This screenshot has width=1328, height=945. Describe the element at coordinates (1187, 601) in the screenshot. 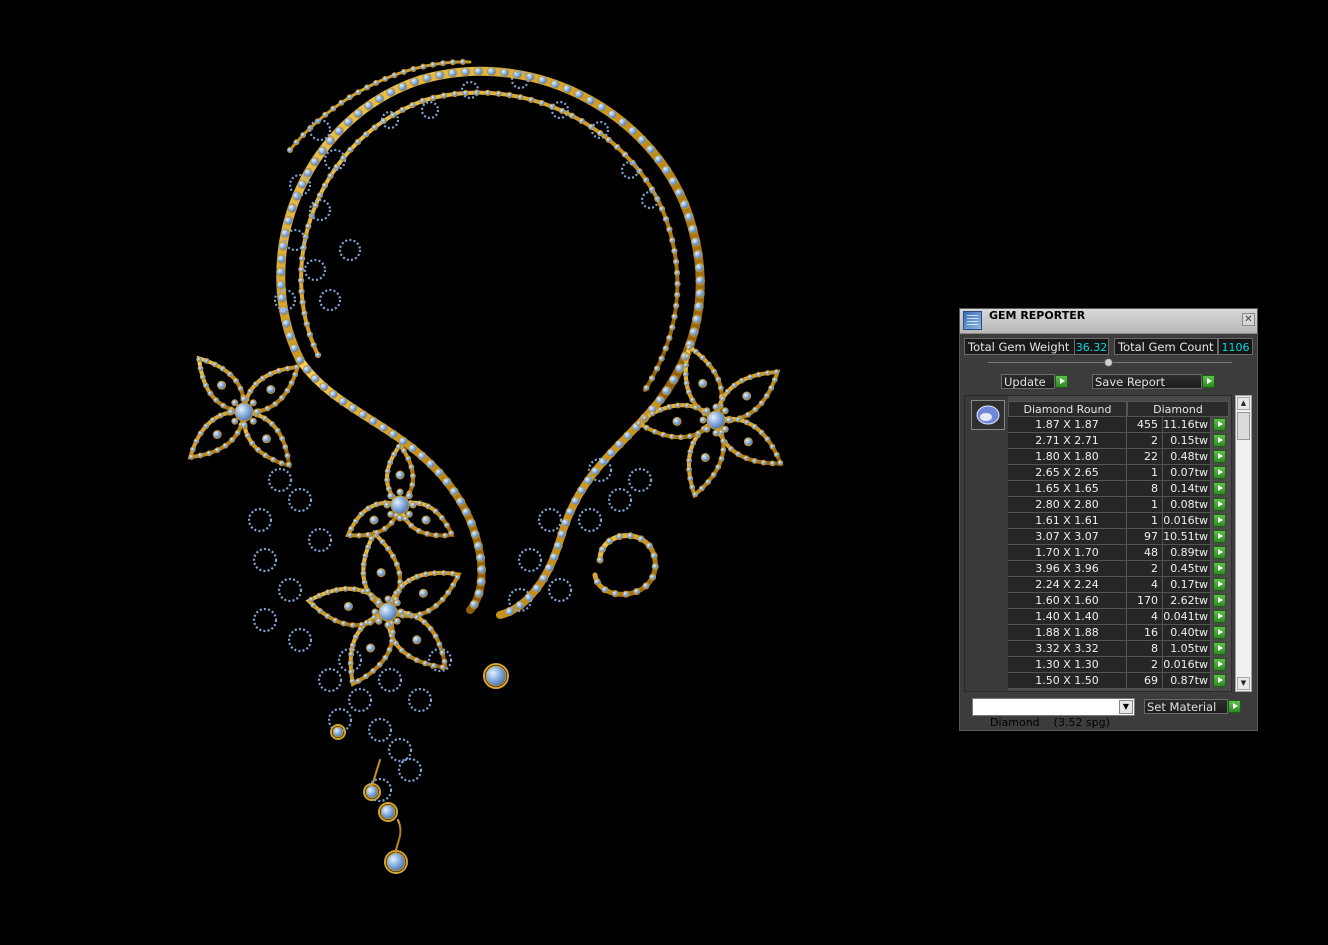

I see `gem-weight-cell: 2.62tw` at that location.